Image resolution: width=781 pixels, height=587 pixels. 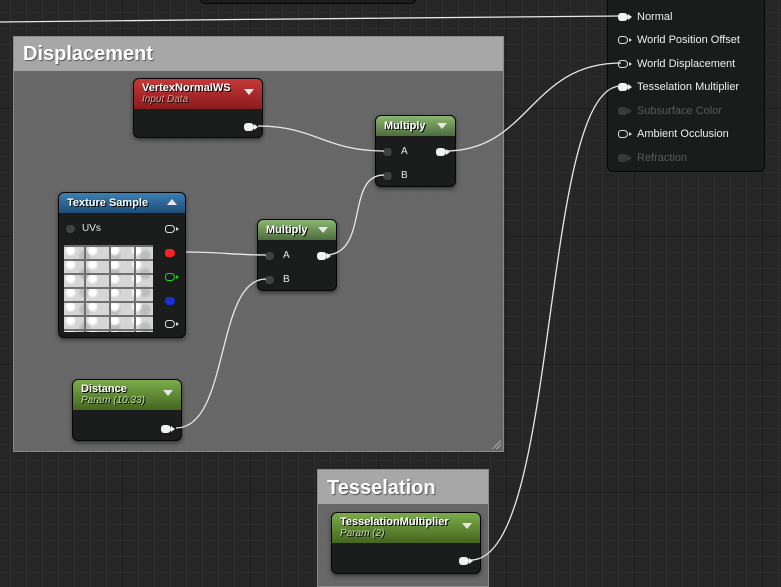 I want to click on material-input-label: Refraction, so click(x=662, y=158).